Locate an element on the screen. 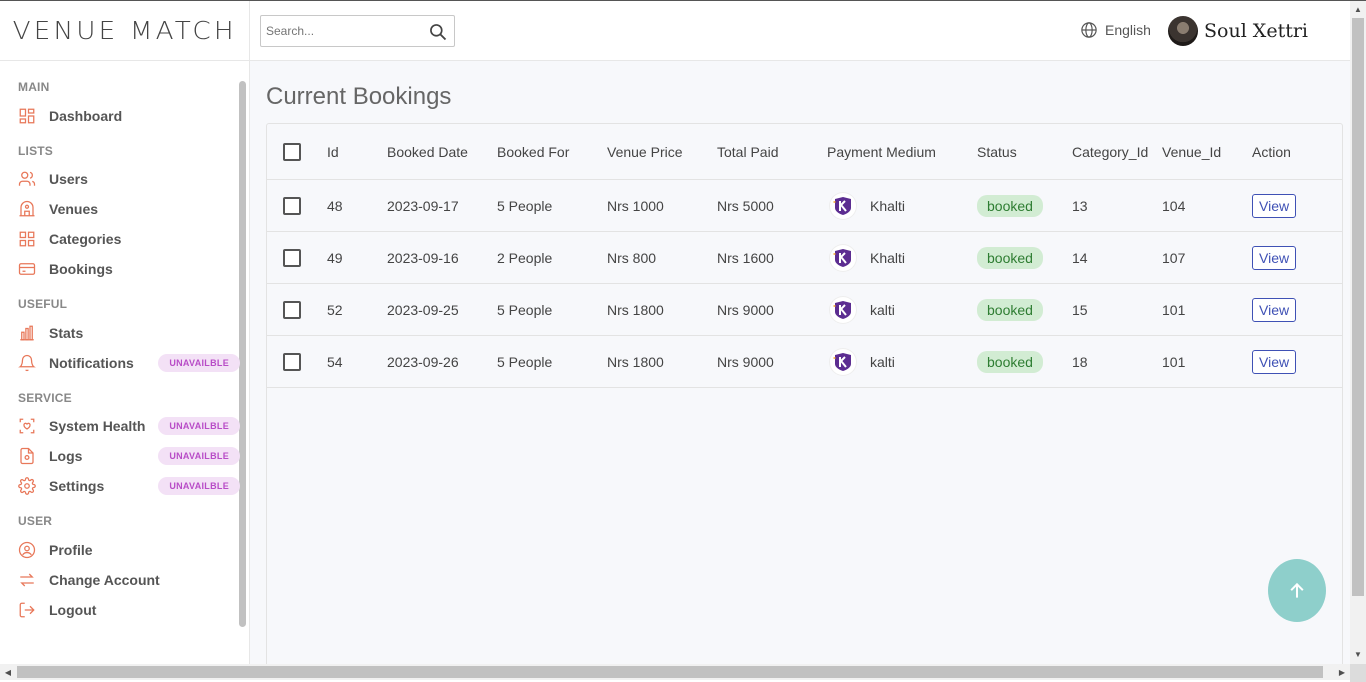  sidebar-item-label: Dashboard is located at coordinates (86, 116).